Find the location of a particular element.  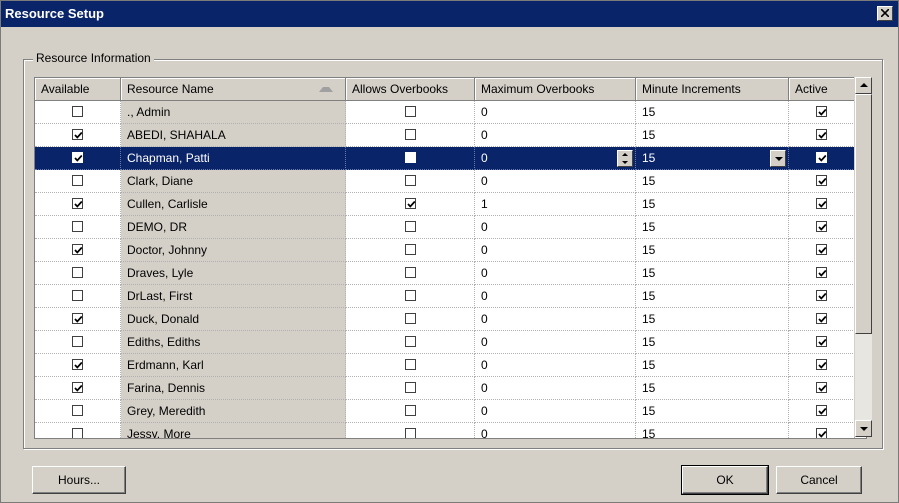

close-button is located at coordinates (885, 13).